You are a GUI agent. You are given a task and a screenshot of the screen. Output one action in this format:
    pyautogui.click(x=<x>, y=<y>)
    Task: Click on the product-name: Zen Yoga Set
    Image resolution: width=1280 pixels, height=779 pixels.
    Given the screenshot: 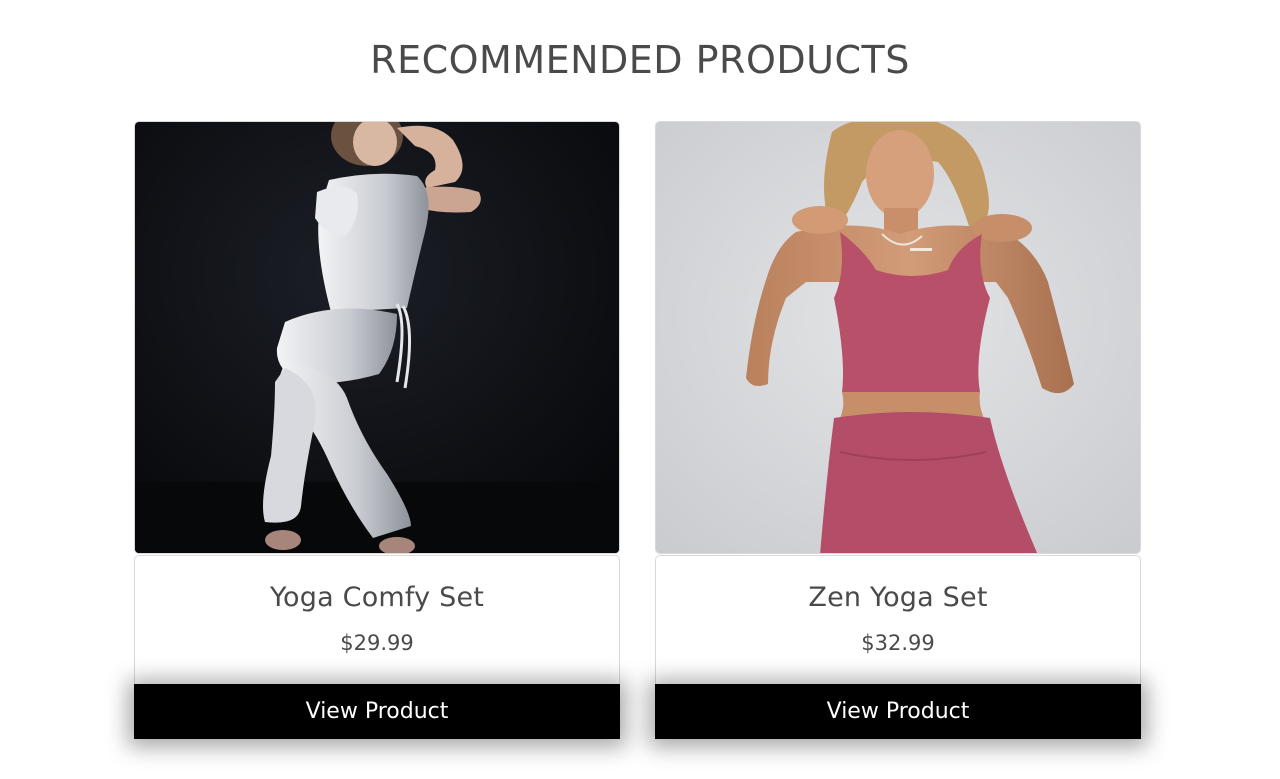 What is the action you would take?
    pyautogui.click(x=898, y=597)
    